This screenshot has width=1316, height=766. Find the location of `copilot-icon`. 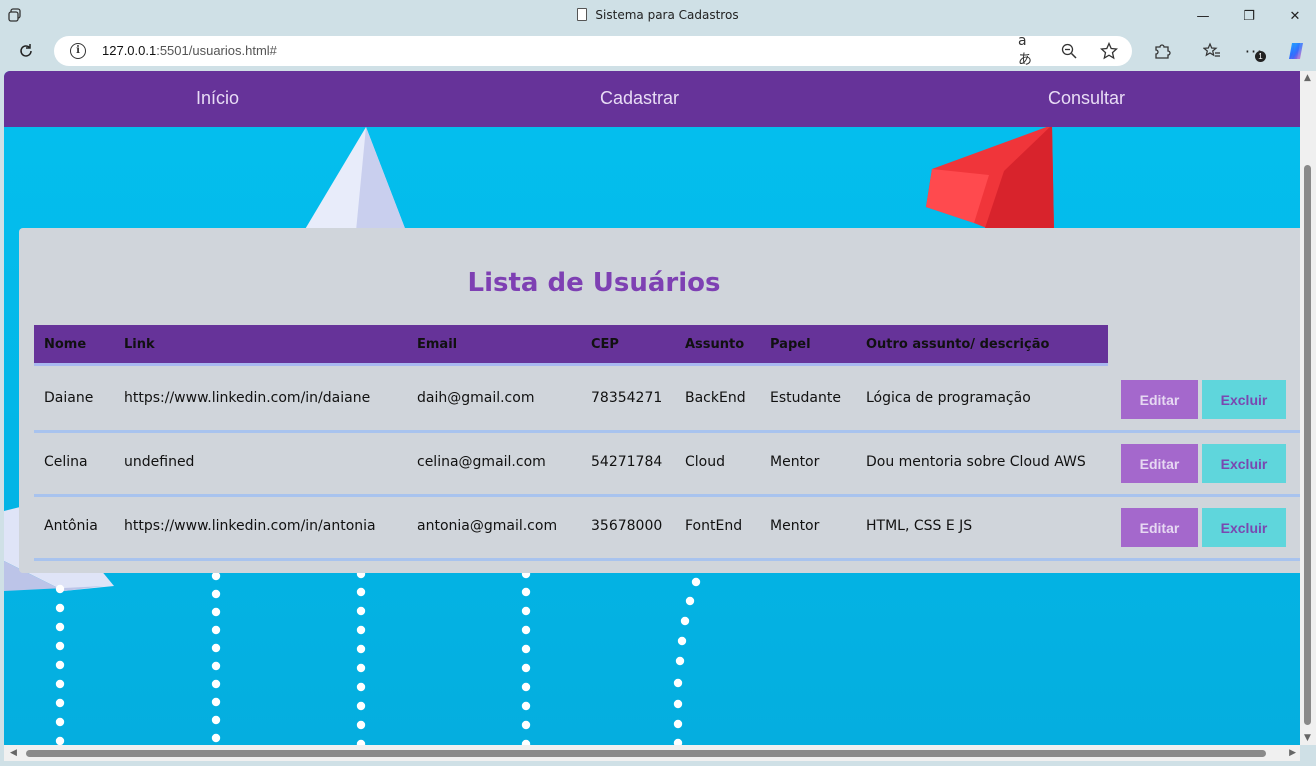

copilot-icon is located at coordinates (1296, 51).